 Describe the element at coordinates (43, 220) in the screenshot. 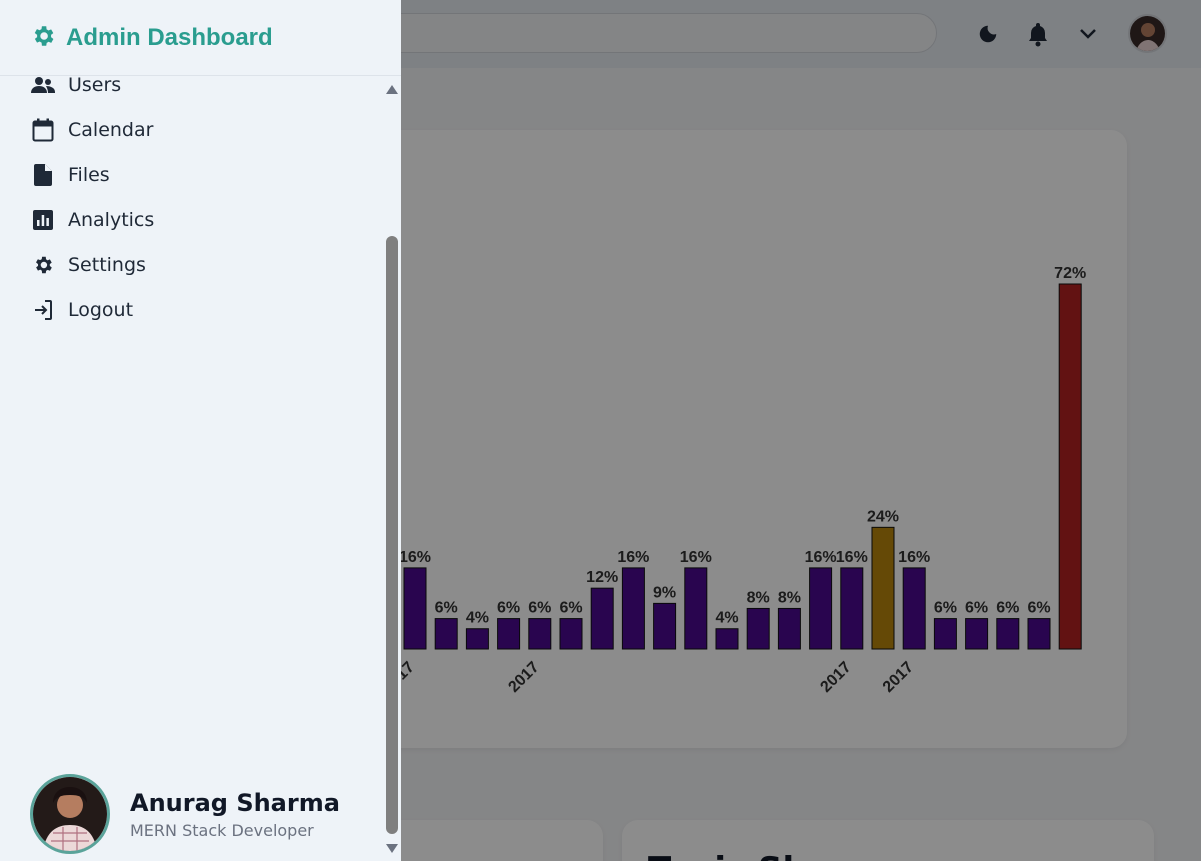

I see `analytics-icon` at that location.